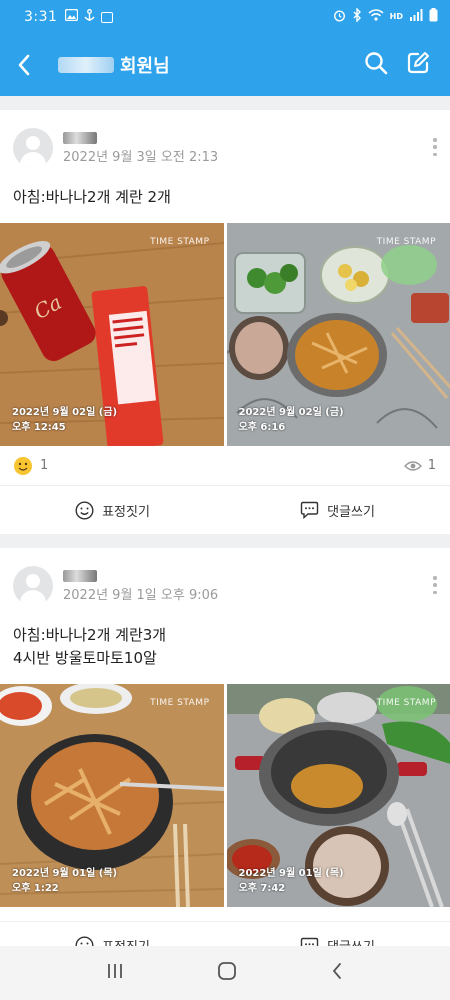 This screenshot has width=450, height=1000. Describe the element at coordinates (145, 66) in the screenshot. I see `page-title-text: 회원님` at that location.